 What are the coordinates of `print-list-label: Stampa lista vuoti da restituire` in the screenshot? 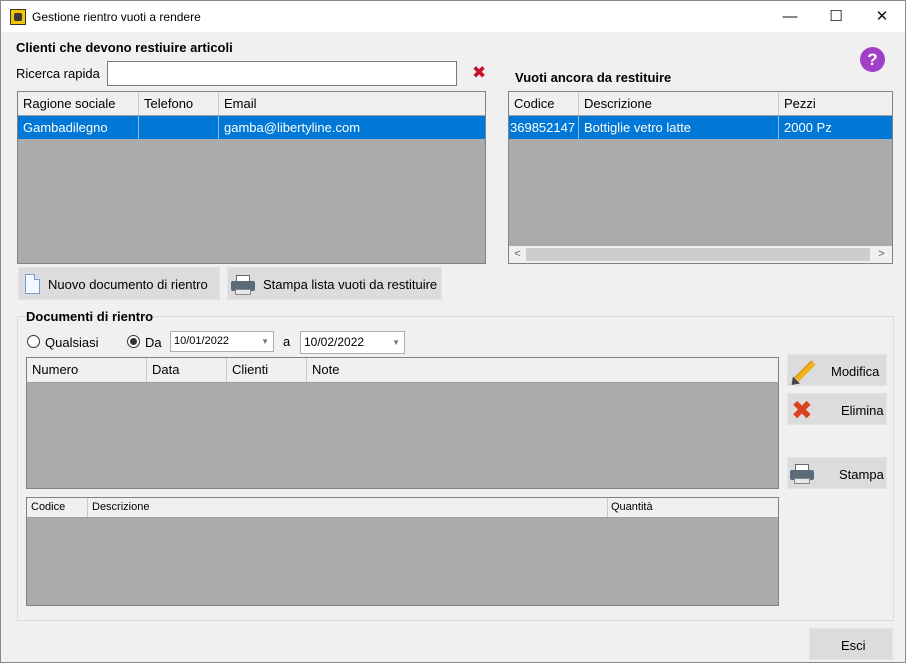 It's located at (350, 284).